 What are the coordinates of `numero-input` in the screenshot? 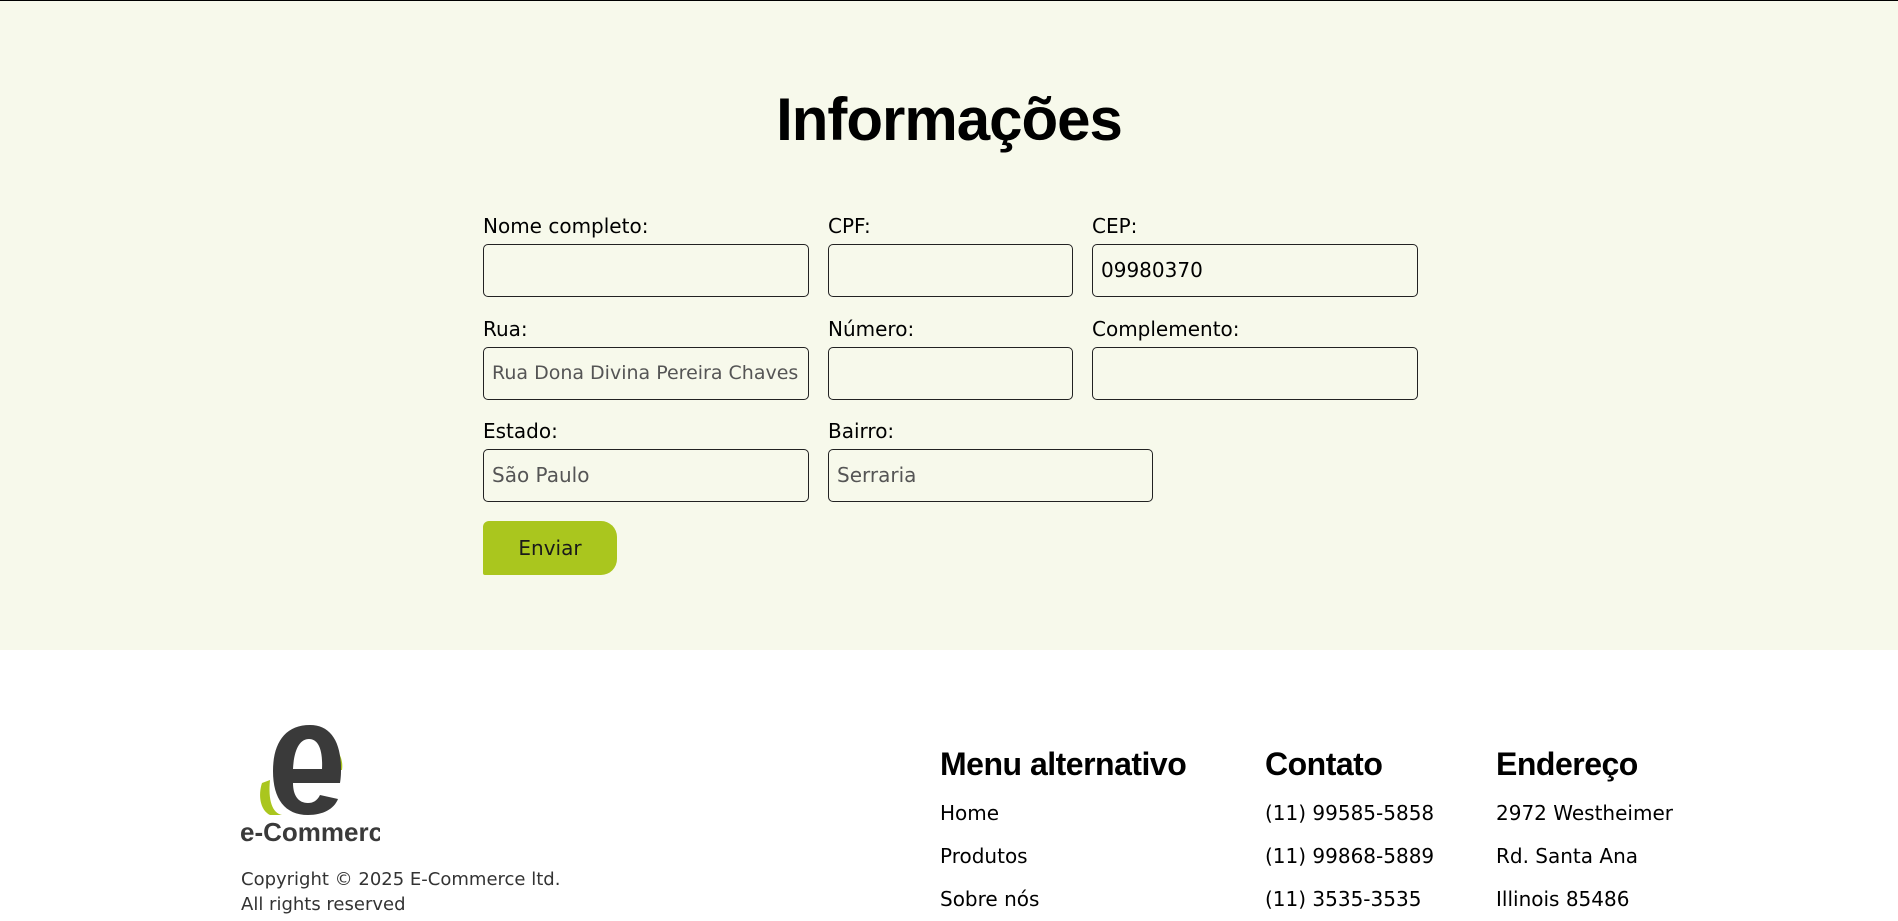 It's located at (950, 373).